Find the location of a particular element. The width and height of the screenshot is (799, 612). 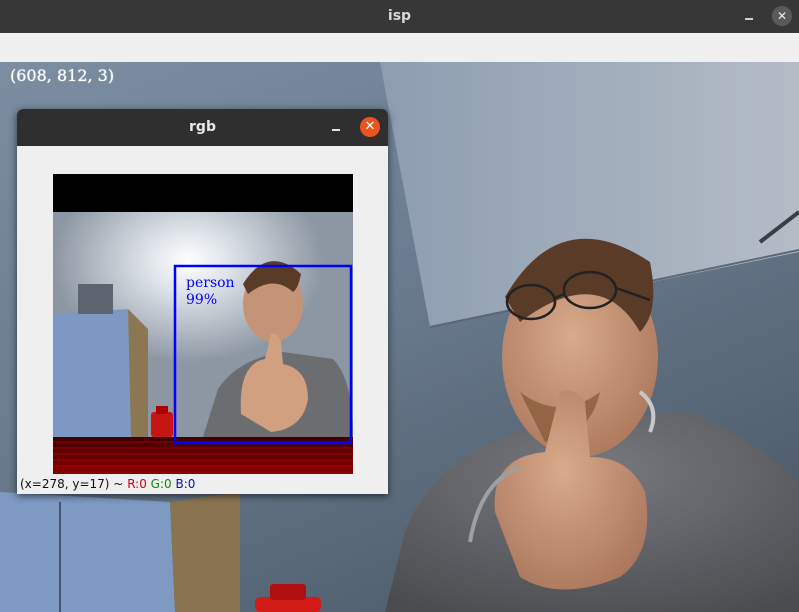

green-value: G:0 is located at coordinates (161, 484).